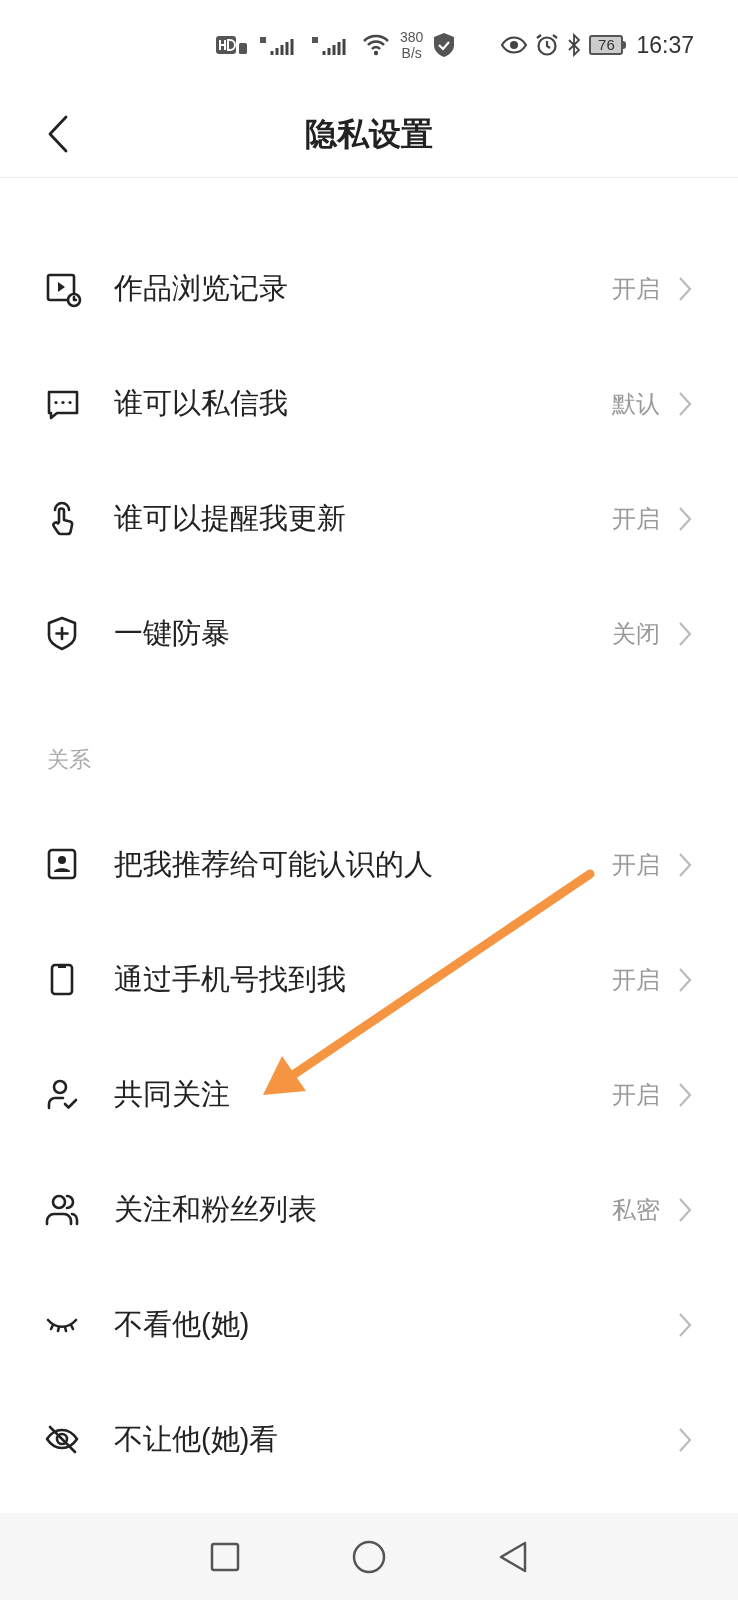  Describe the element at coordinates (665, 45) in the screenshot. I see `clock-time: 16:37` at that location.